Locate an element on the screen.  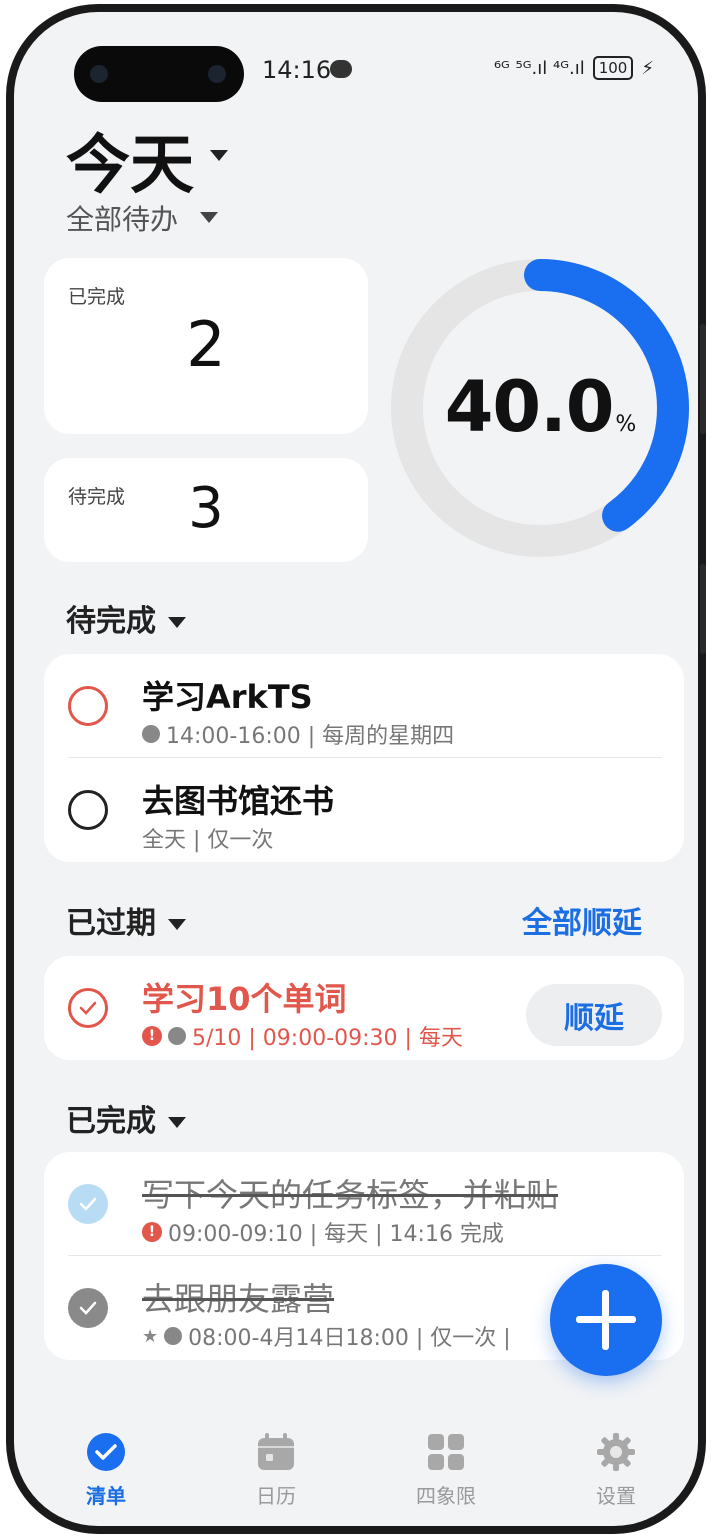
gear-icon is located at coordinates (616, 1452).